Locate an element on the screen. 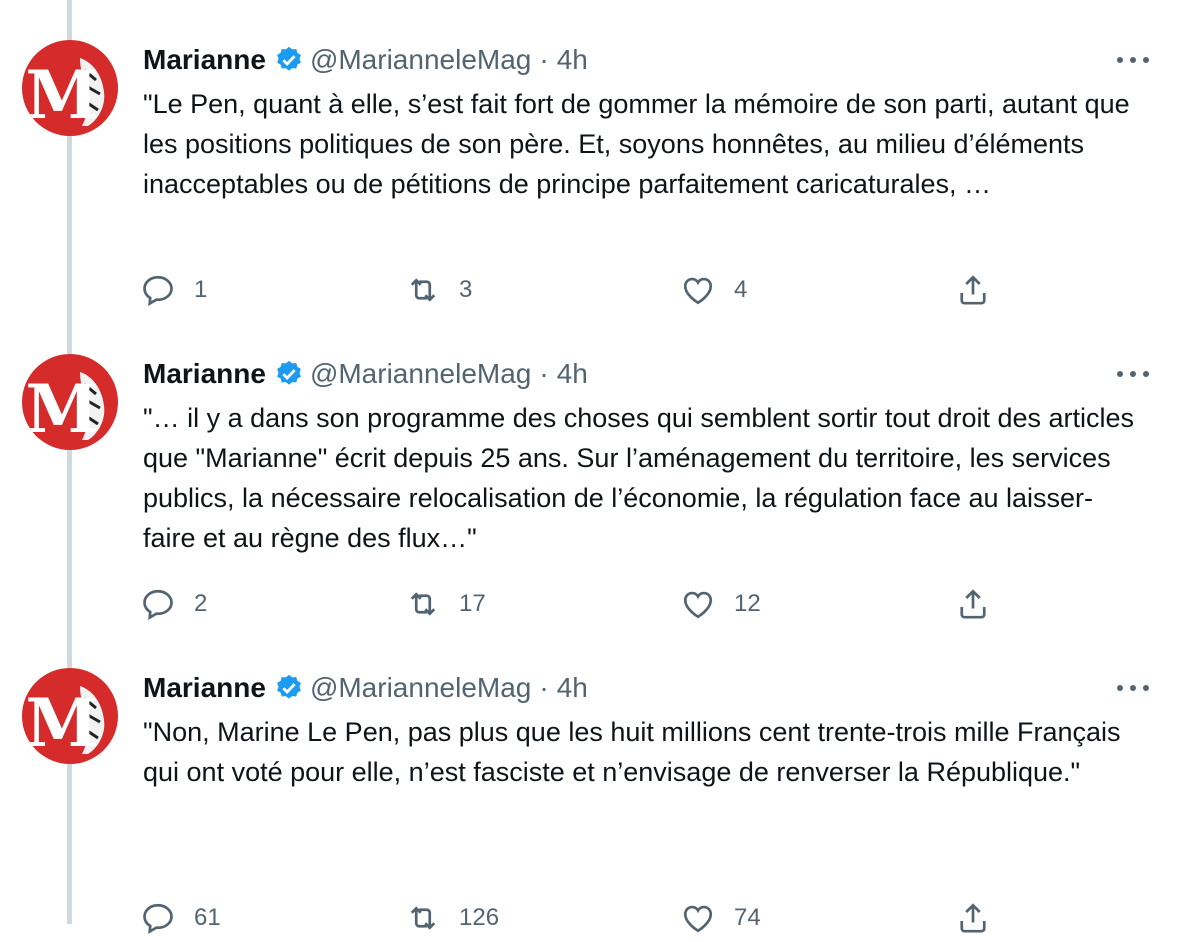 Image resolution: width=1190 pixels, height=942 pixels. reply-button: 61 is located at coordinates (180, 918).